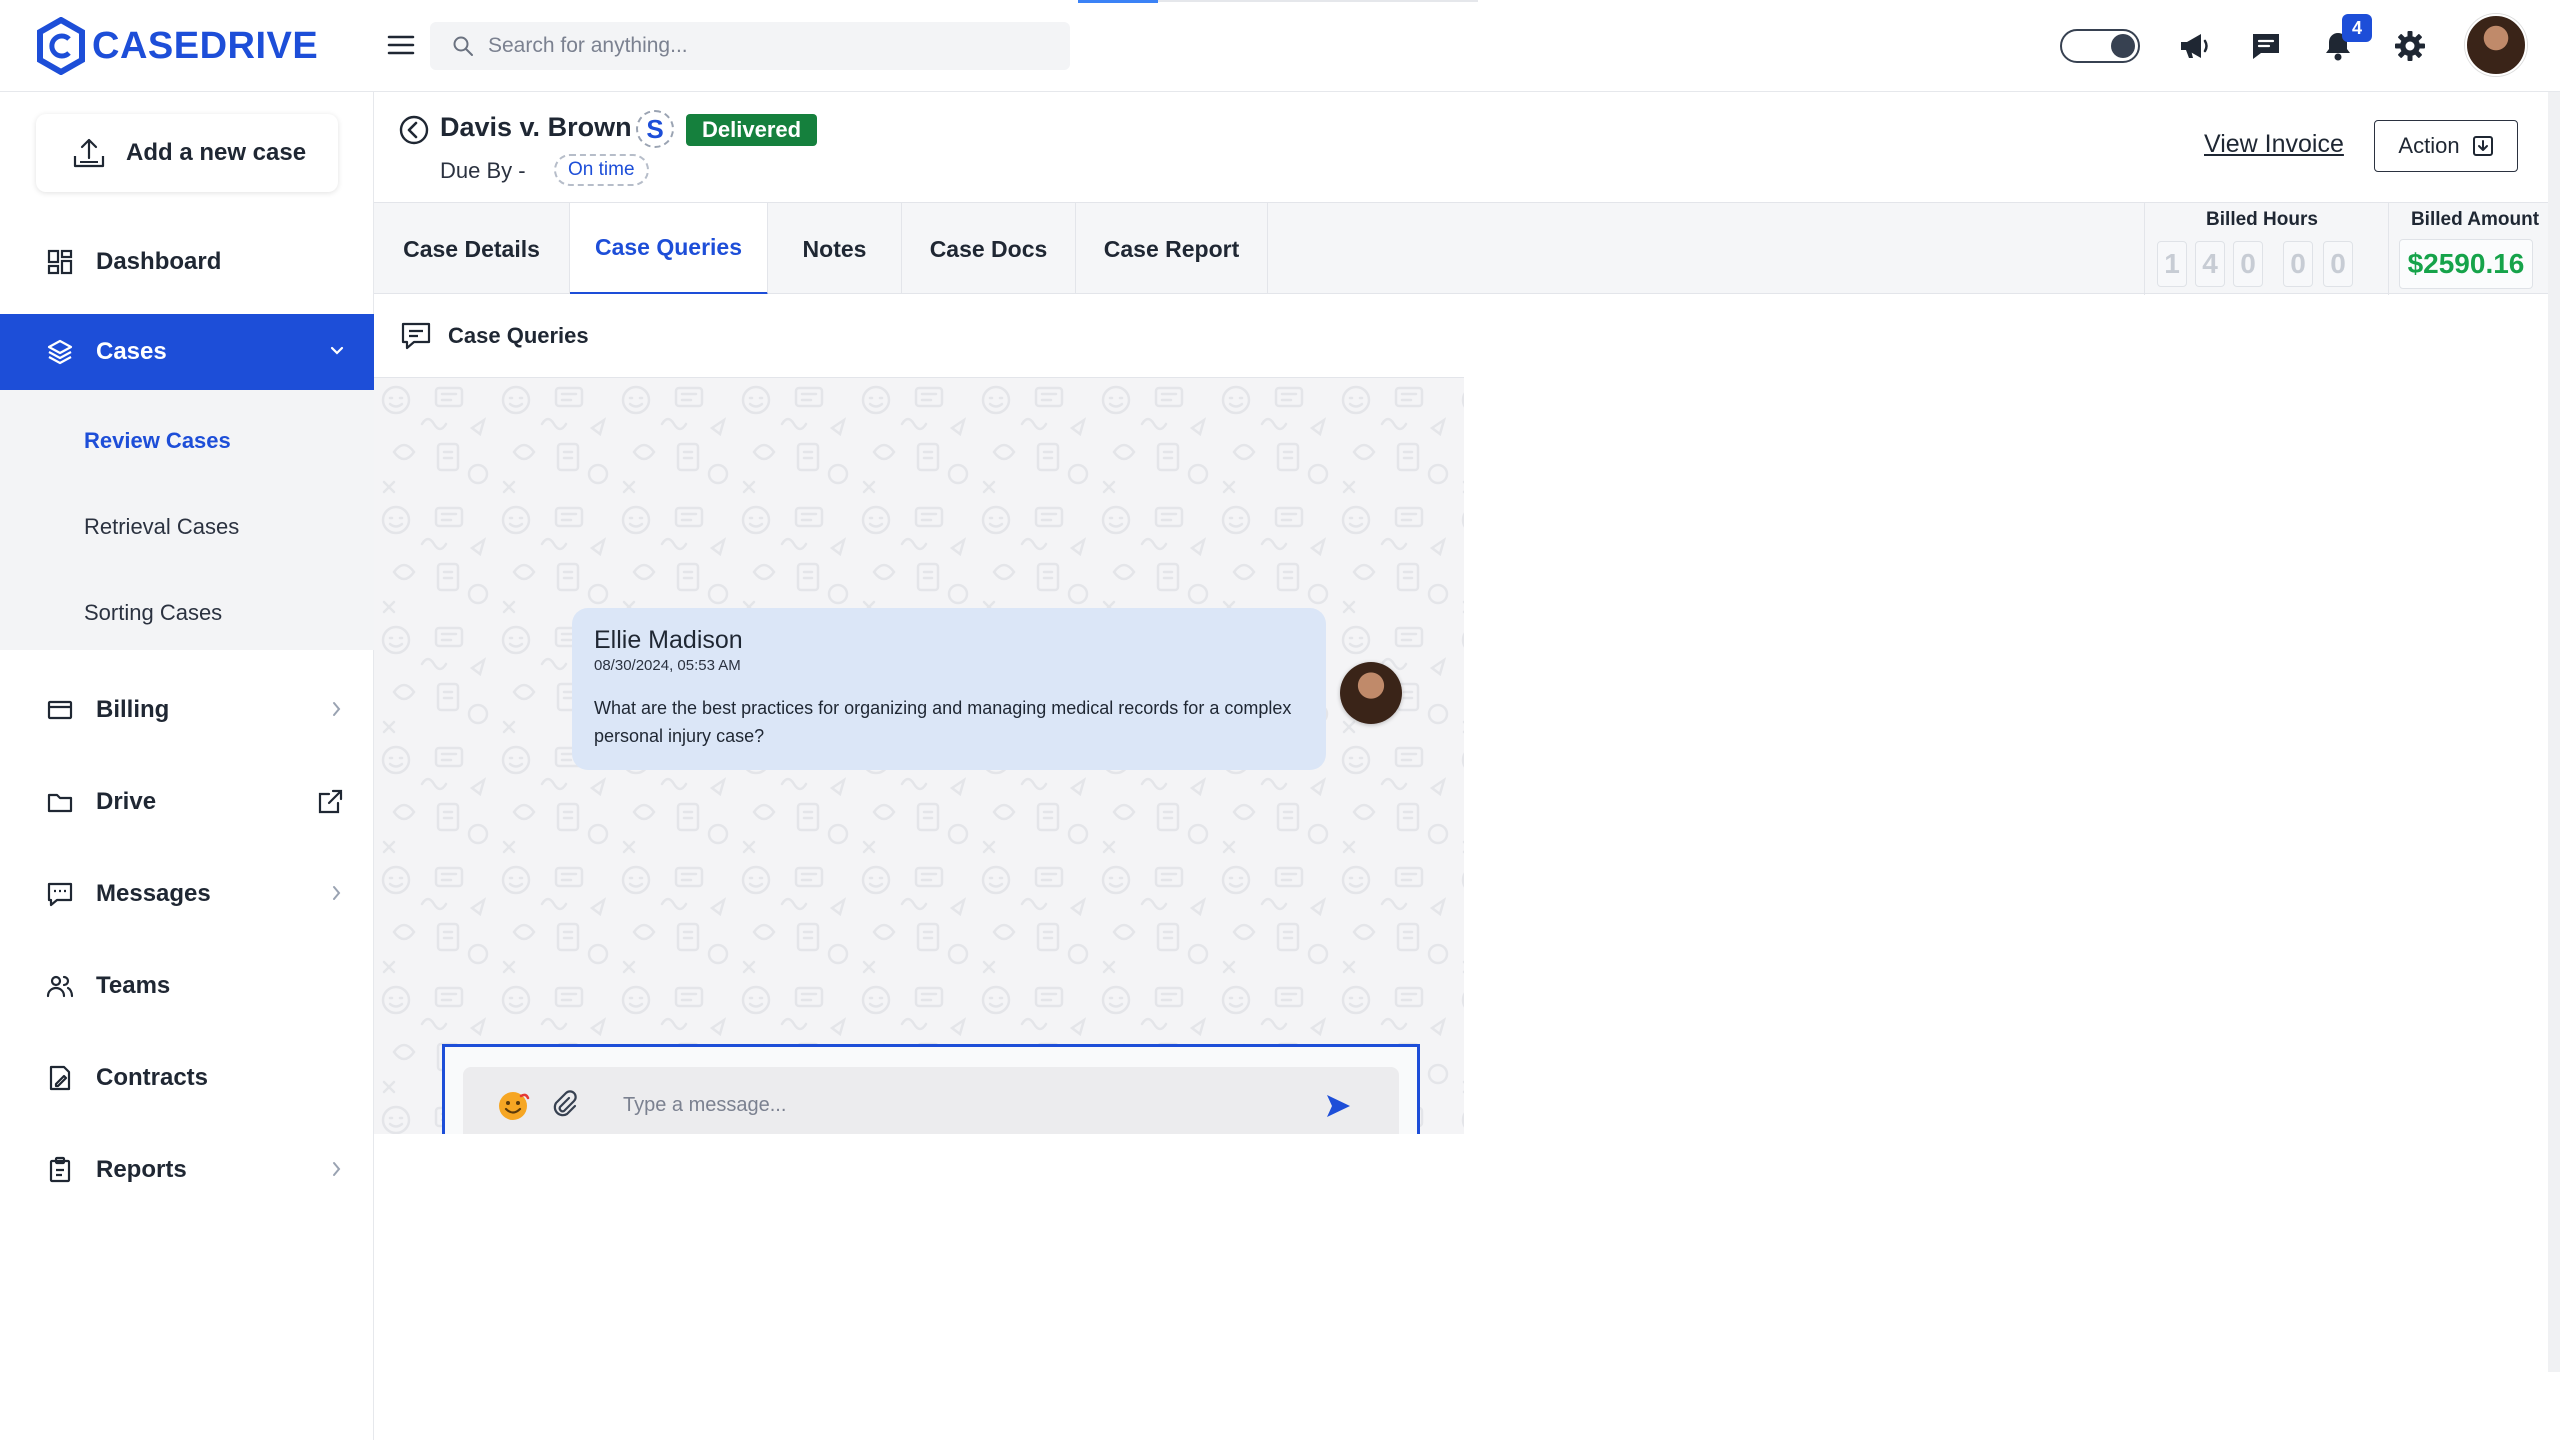  I want to click on top-bar: CASEDRIVE 4, so click(1280, 46).